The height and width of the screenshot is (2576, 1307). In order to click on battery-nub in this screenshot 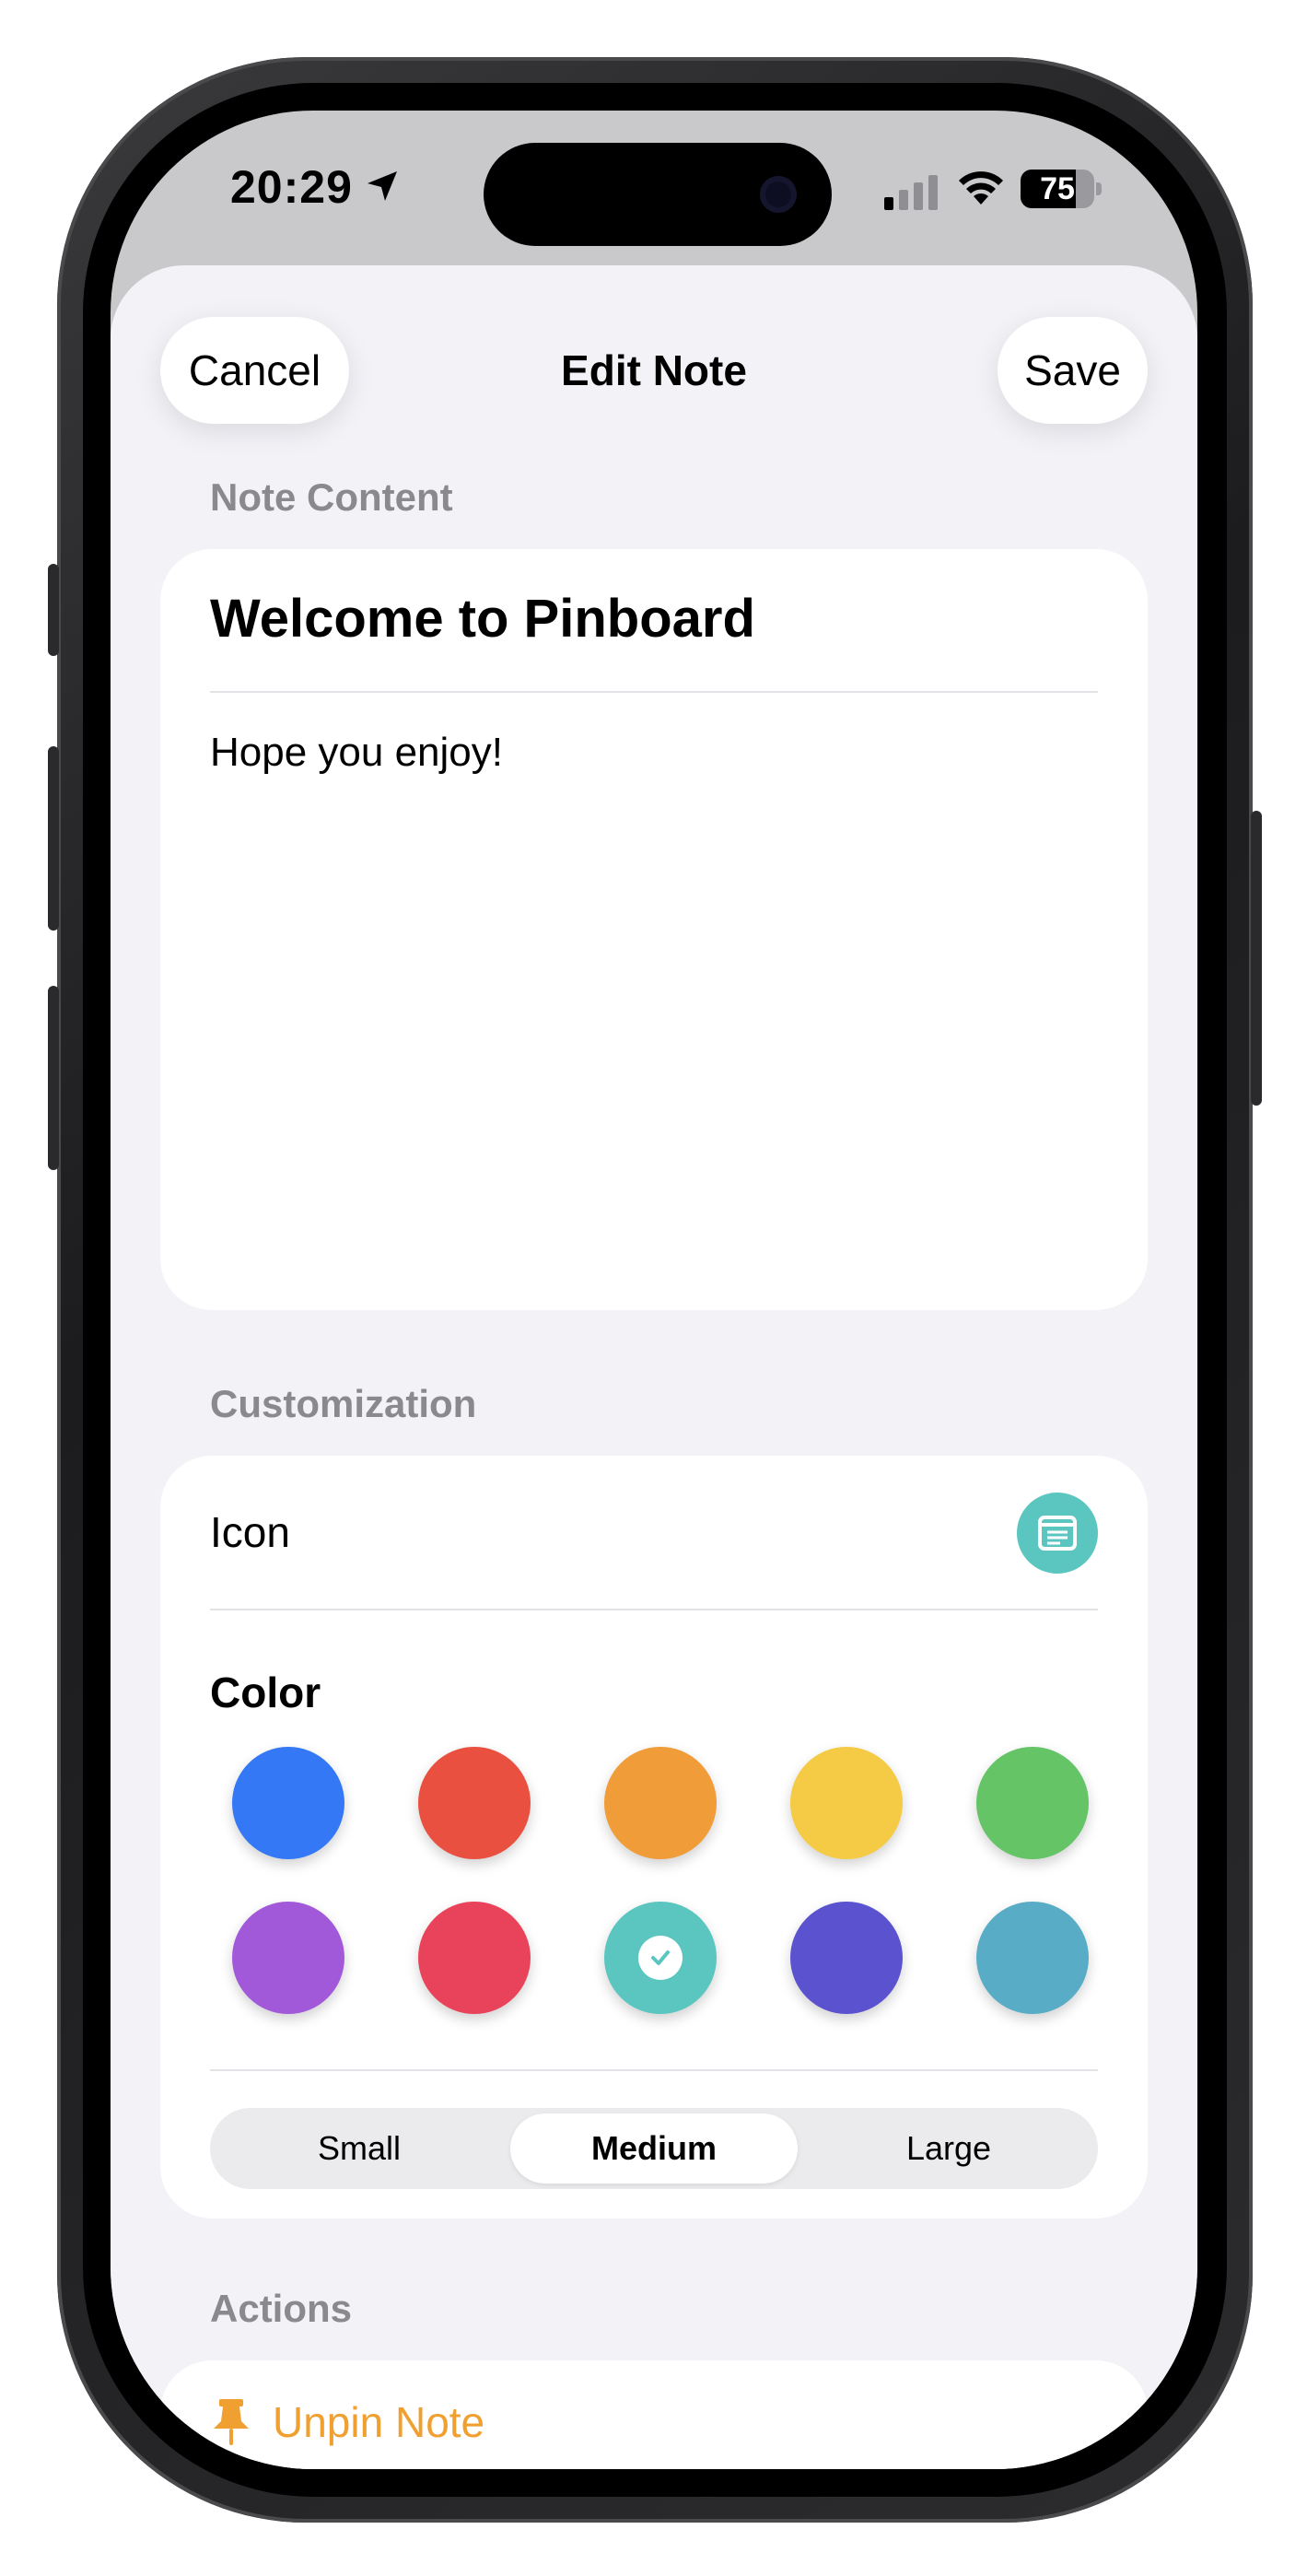, I will do `click(1099, 188)`.